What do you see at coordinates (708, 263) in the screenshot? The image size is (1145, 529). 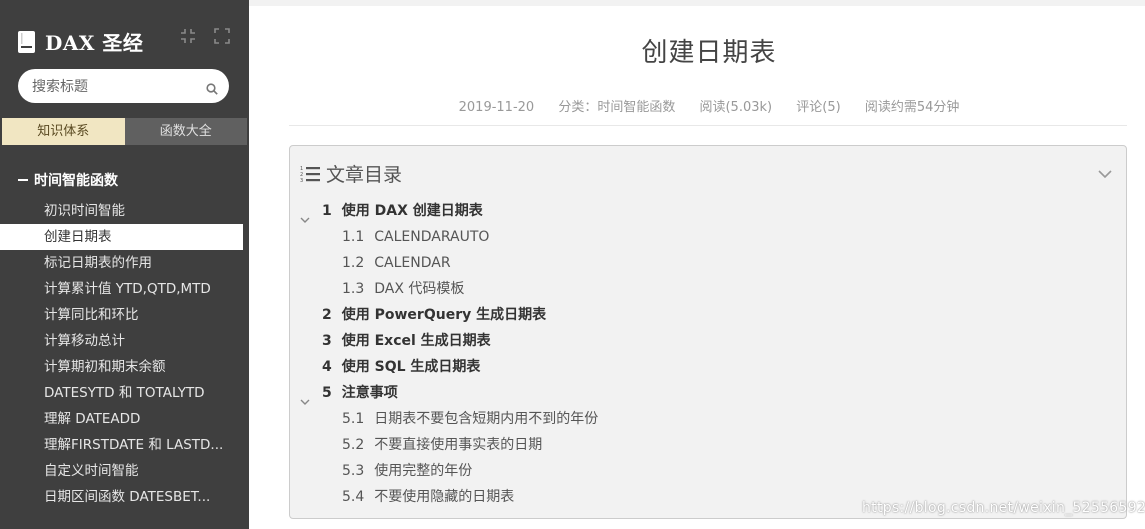 I see `toc-item: 1.2 CALENDAR` at bounding box center [708, 263].